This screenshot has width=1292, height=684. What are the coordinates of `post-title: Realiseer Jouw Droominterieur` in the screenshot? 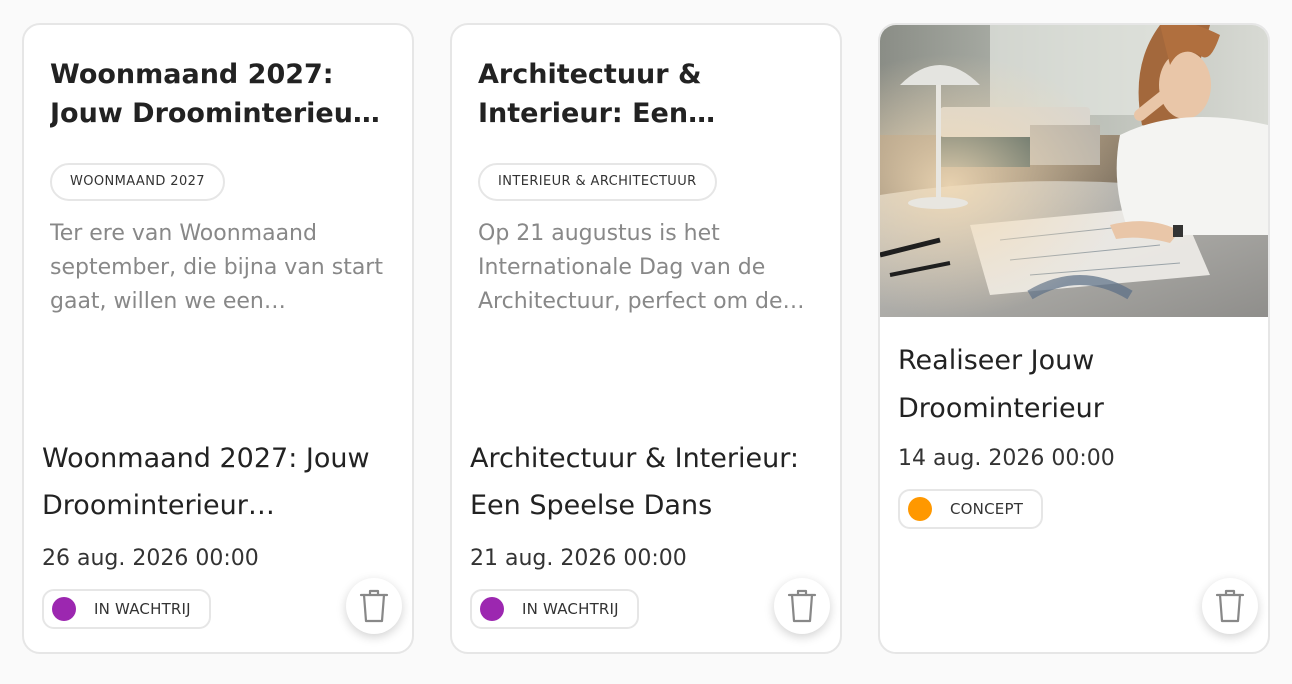 It's located at (1074, 385).